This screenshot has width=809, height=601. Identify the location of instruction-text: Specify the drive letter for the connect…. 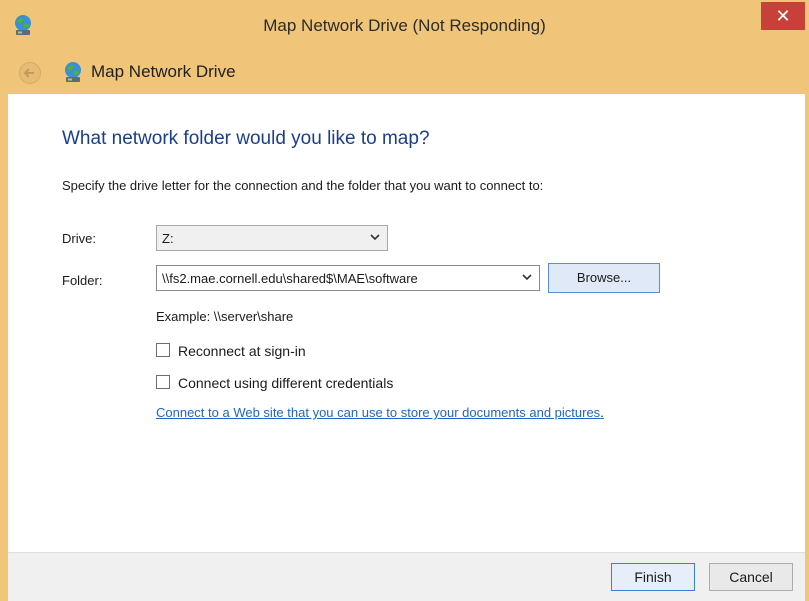
(303, 185).